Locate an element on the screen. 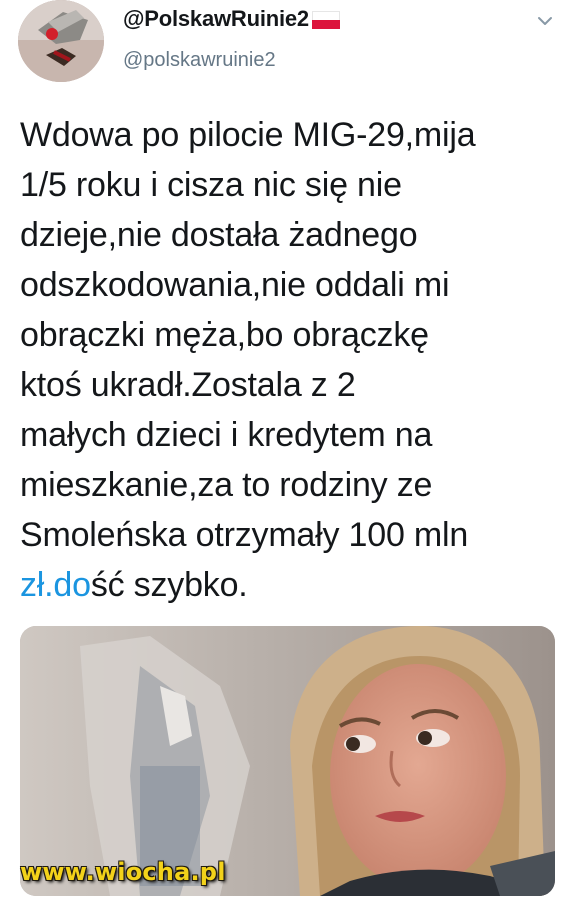 The height and width of the screenshot is (900, 574). avatar is located at coordinates (61, 41).